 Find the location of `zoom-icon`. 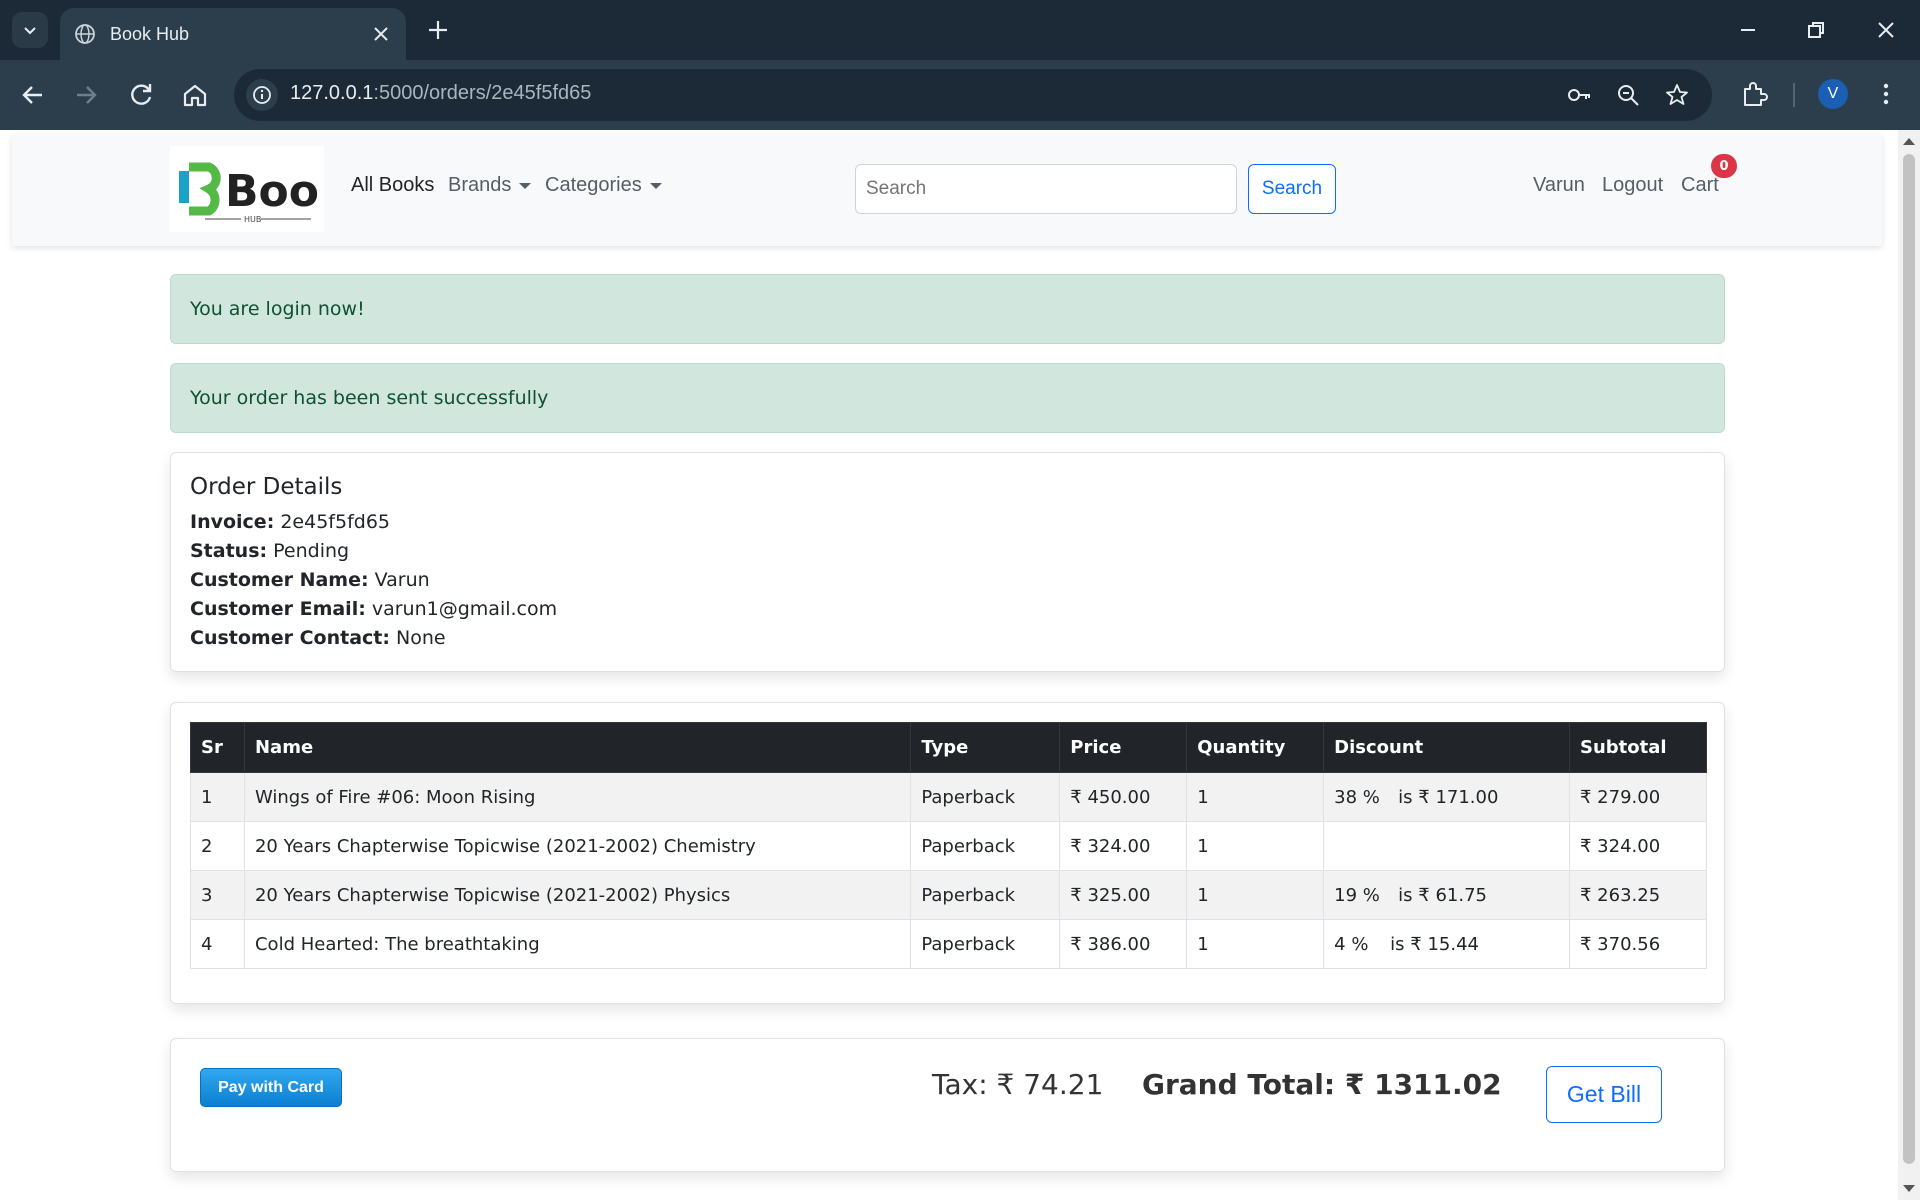

zoom-icon is located at coordinates (1628, 95).